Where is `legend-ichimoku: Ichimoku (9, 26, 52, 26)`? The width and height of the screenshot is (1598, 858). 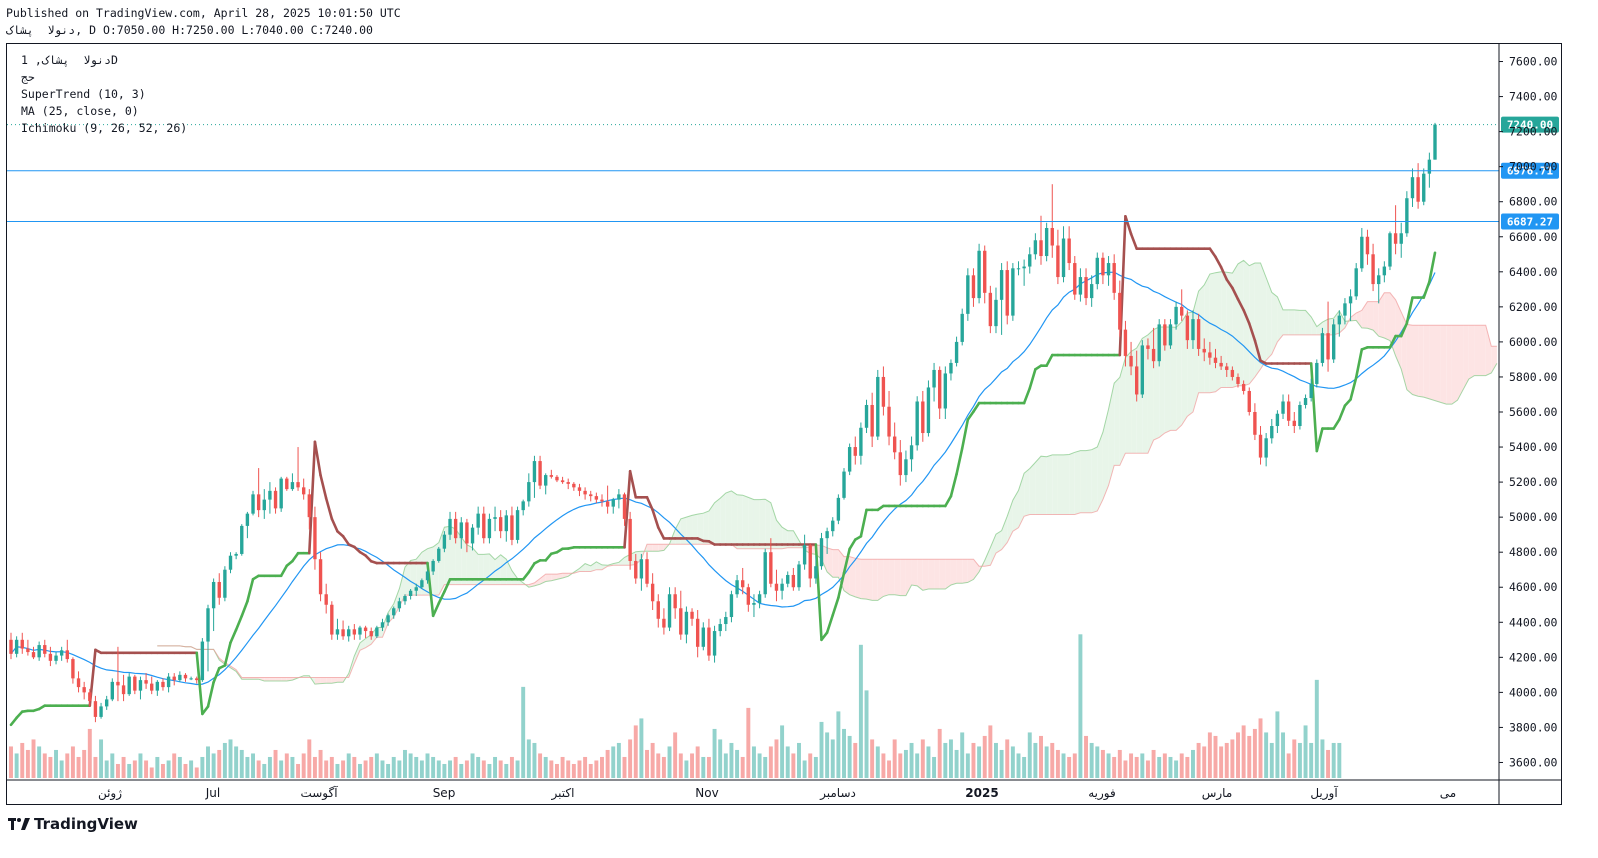
legend-ichimoku: Ichimoku (9, 26, 52, 26) is located at coordinates (104, 128).